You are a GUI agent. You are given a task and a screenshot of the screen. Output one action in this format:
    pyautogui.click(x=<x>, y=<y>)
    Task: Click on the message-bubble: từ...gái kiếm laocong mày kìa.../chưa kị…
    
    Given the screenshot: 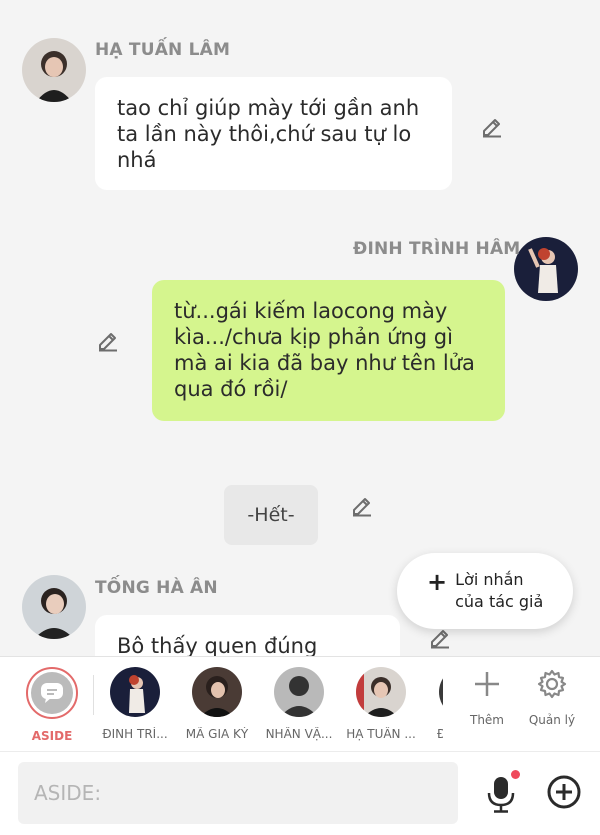 What is the action you would take?
    pyautogui.click(x=328, y=350)
    